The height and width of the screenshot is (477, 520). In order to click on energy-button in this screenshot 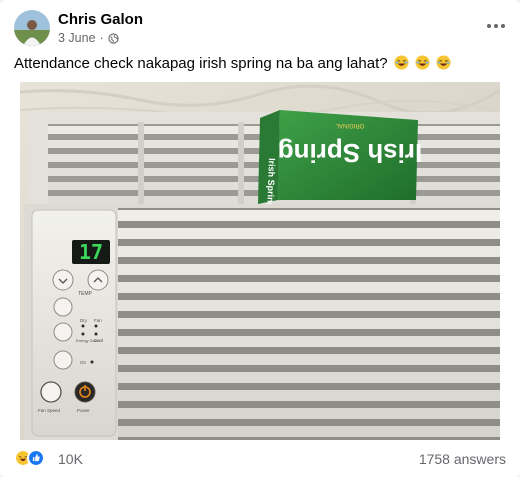, I will do `click(63, 332)`.